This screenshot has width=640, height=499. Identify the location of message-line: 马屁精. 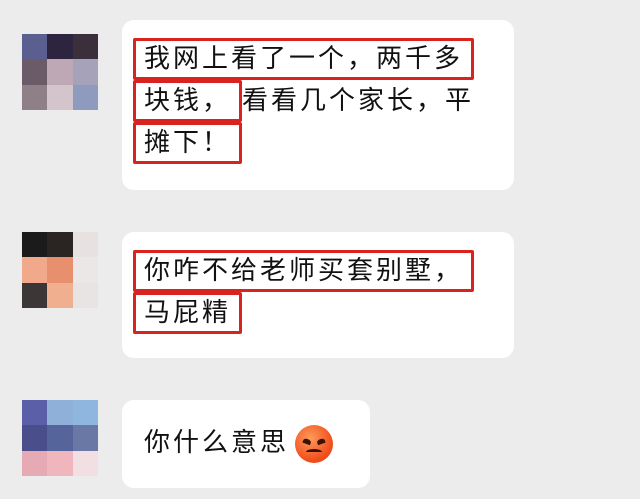
(312, 313).